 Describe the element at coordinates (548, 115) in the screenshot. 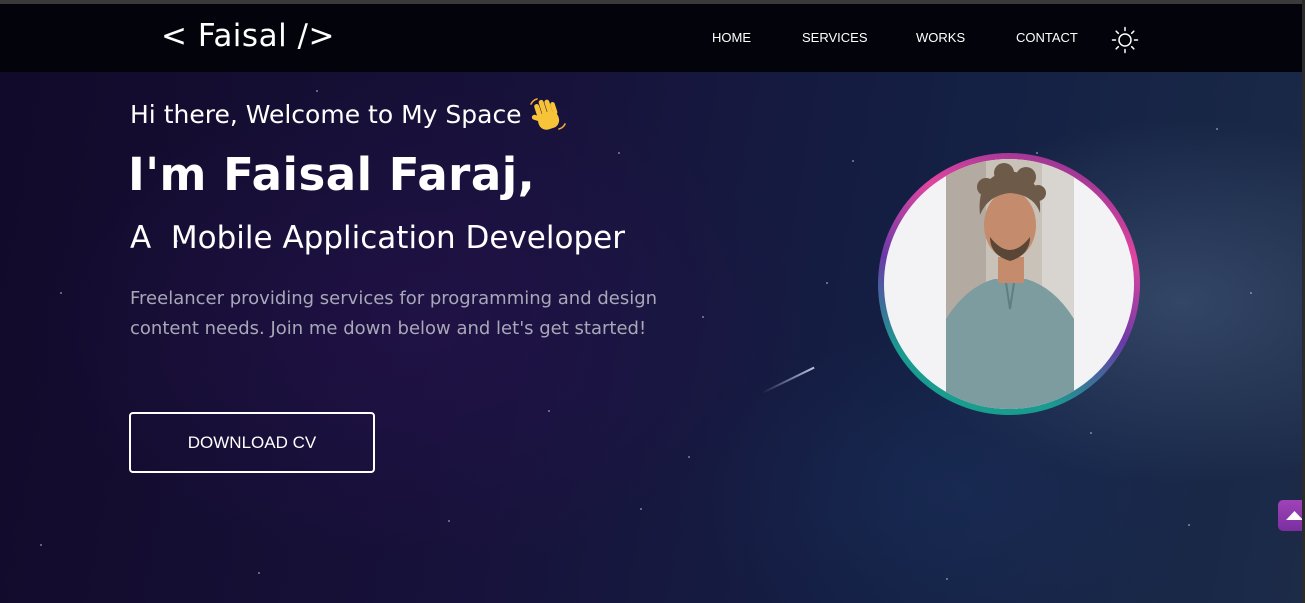

I see `waving-hand-icon` at that location.